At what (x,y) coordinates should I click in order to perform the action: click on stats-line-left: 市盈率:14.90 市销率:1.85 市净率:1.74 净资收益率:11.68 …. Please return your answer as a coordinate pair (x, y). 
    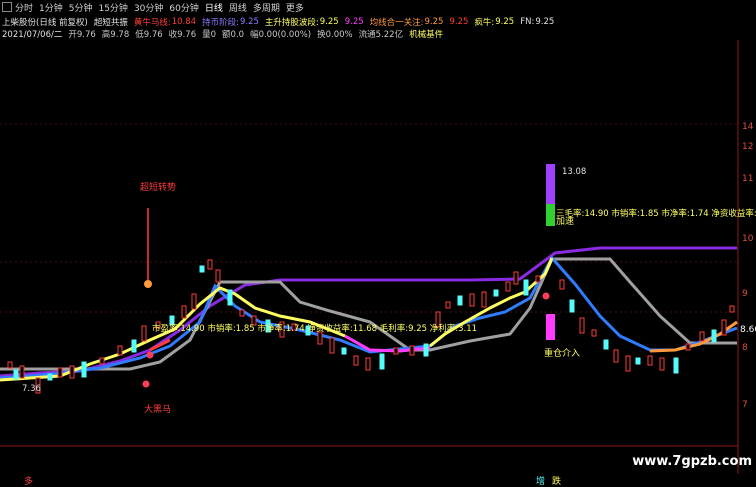
    Looking at the image, I should click on (314, 328).